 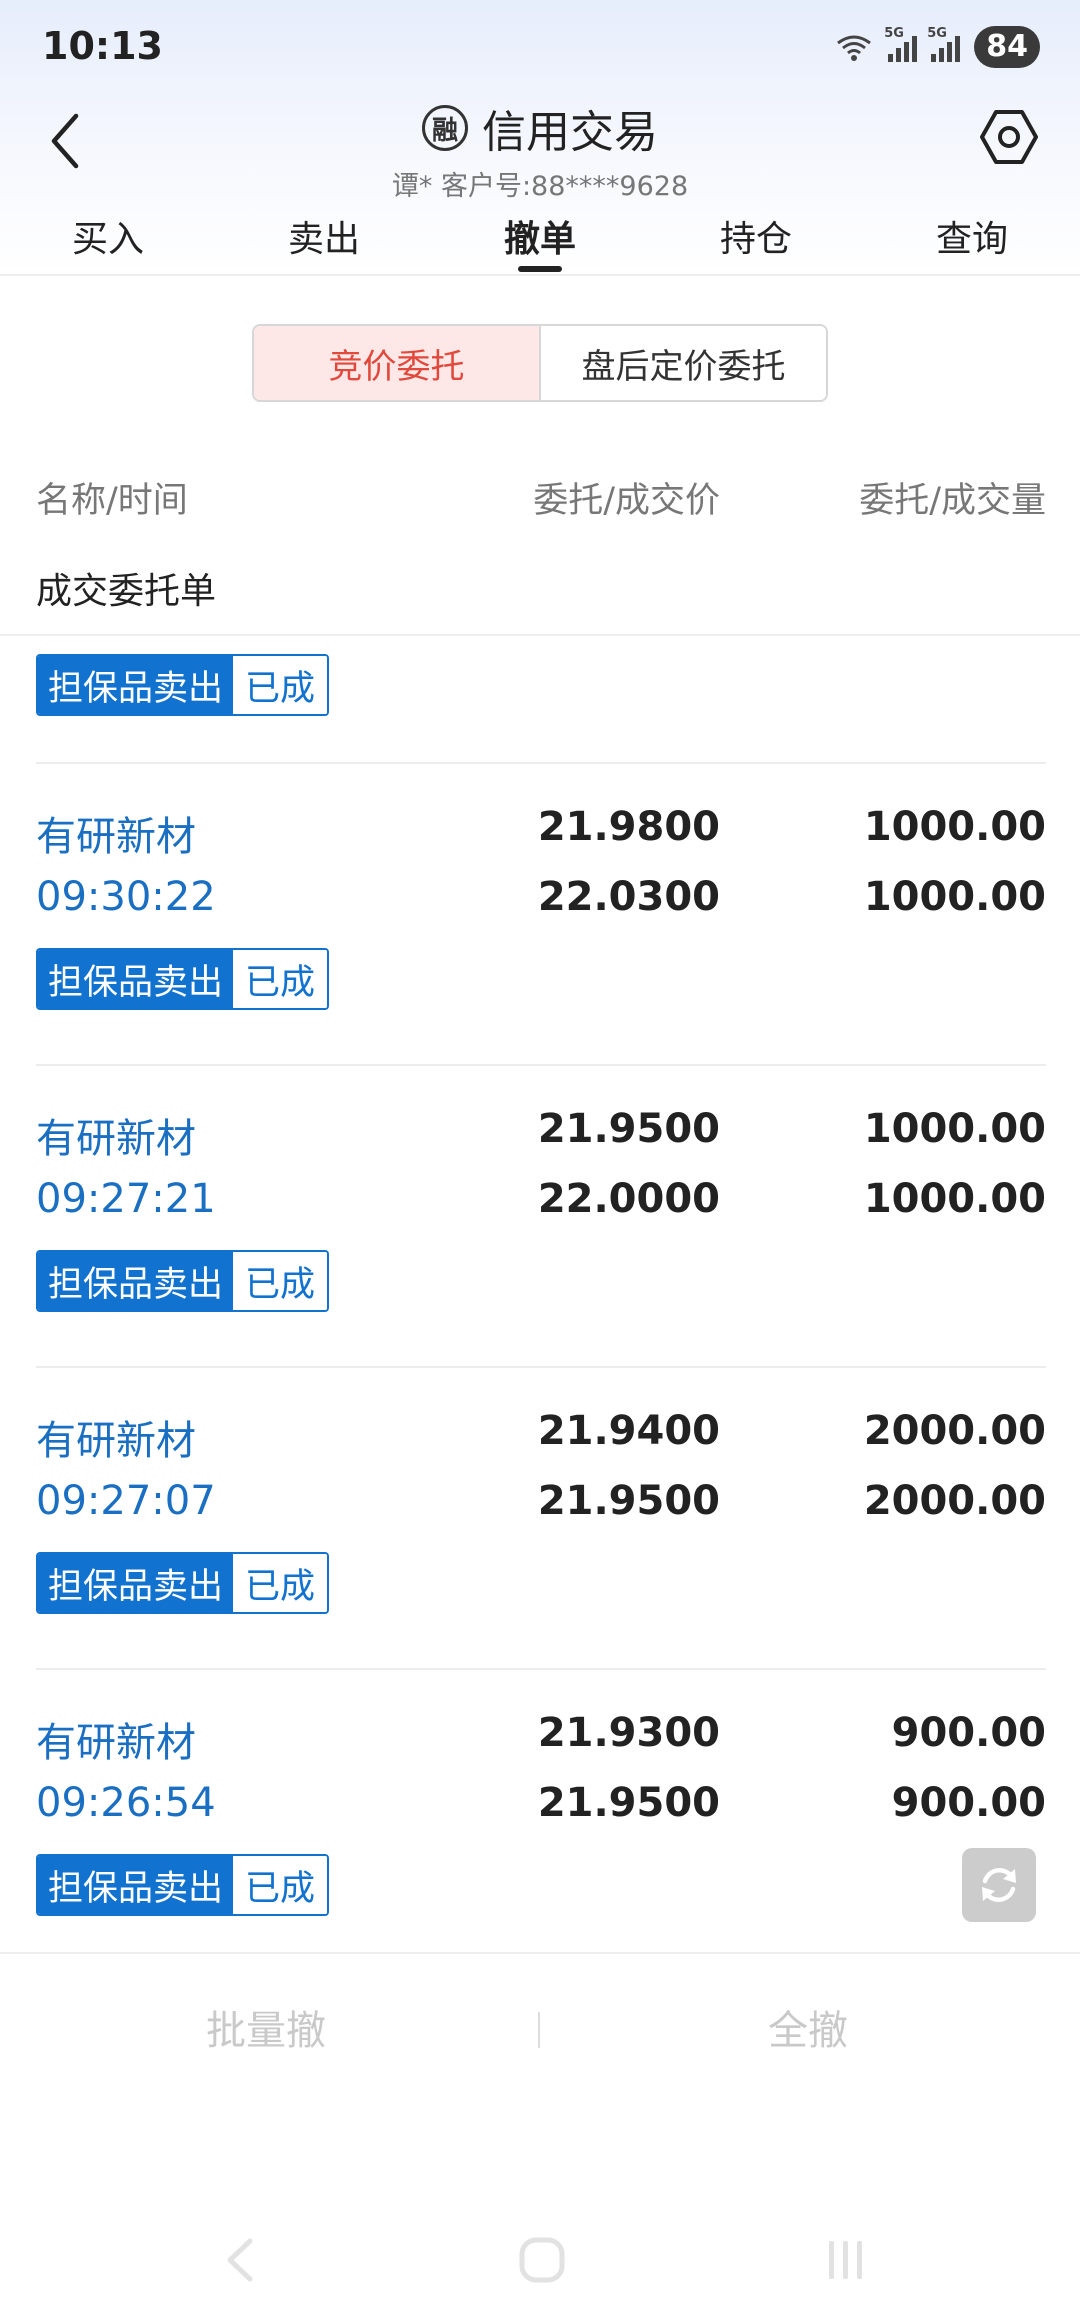 What do you see at coordinates (808, 2027) in the screenshot?
I see `cancel-all-button: 全撤` at bounding box center [808, 2027].